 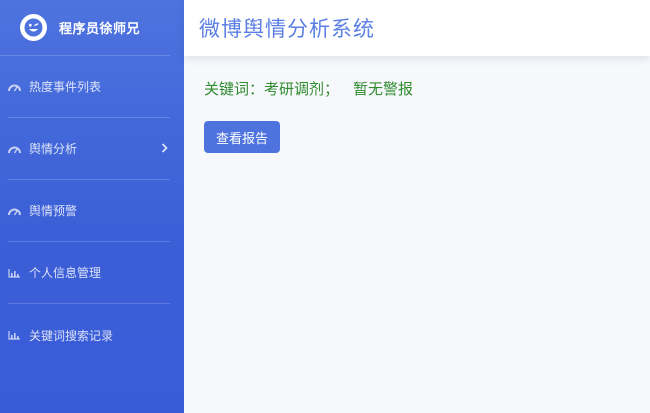 What do you see at coordinates (89, 211) in the screenshot?
I see `sidebar-item-sentiment-warning: 舆情预警` at bounding box center [89, 211].